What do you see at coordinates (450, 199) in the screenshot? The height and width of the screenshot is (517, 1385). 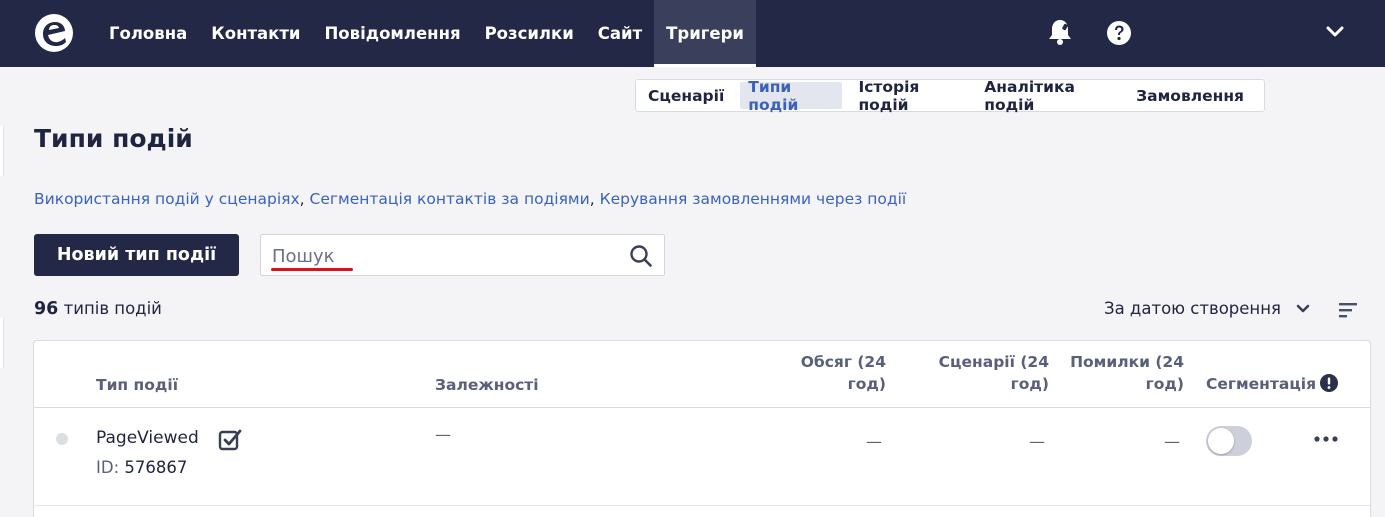 I see `link-segmentation-by-events: Сегментація контактів за подіями` at bounding box center [450, 199].